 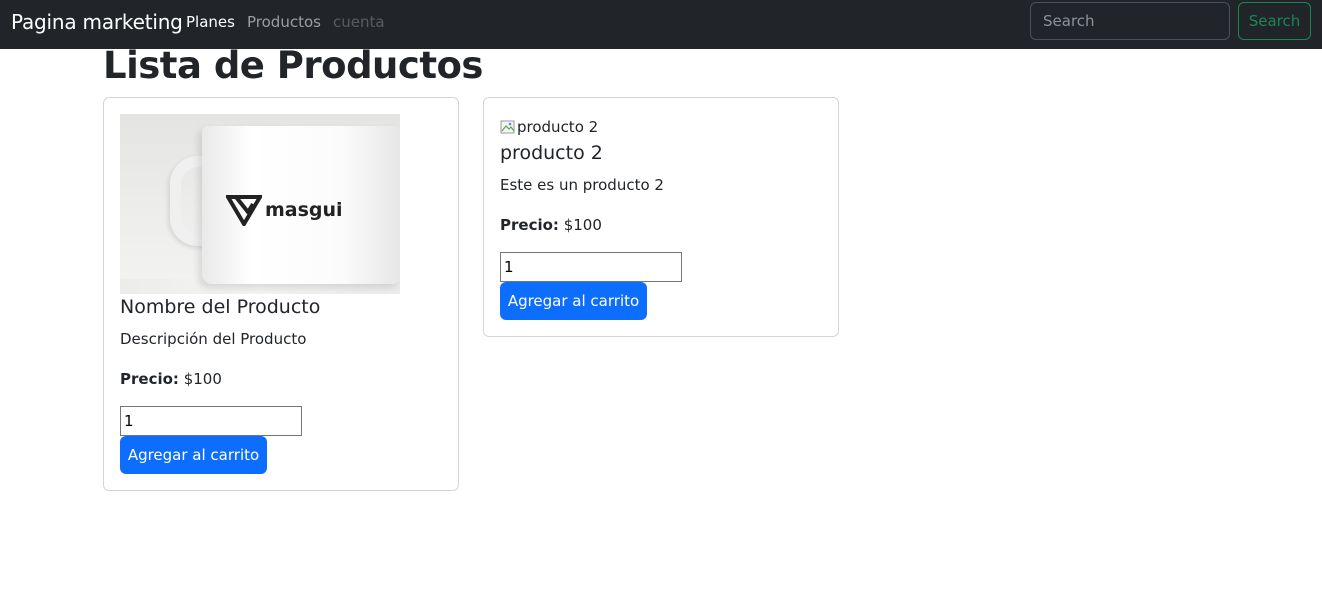 What do you see at coordinates (558, 127) in the screenshot?
I see `image-alt-text: producto 2` at bounding box center [558, 127].